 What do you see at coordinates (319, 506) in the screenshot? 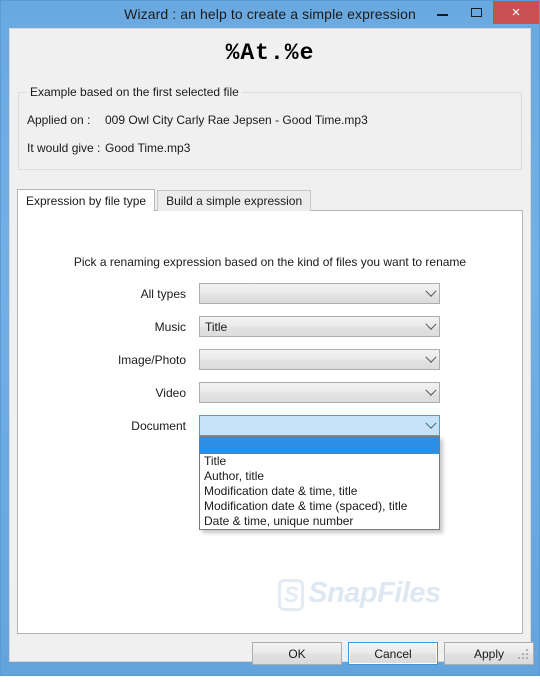
I see `dropdown-item: Modification date & time (spaced), title` at bounding box center [319, 506].